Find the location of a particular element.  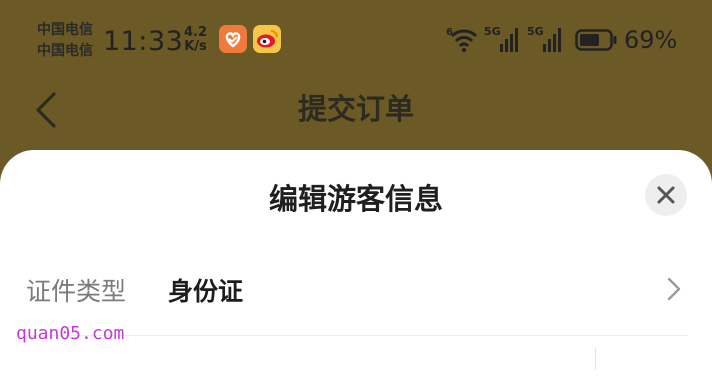

chevron-right-icon is located at coordinates (674, 289).